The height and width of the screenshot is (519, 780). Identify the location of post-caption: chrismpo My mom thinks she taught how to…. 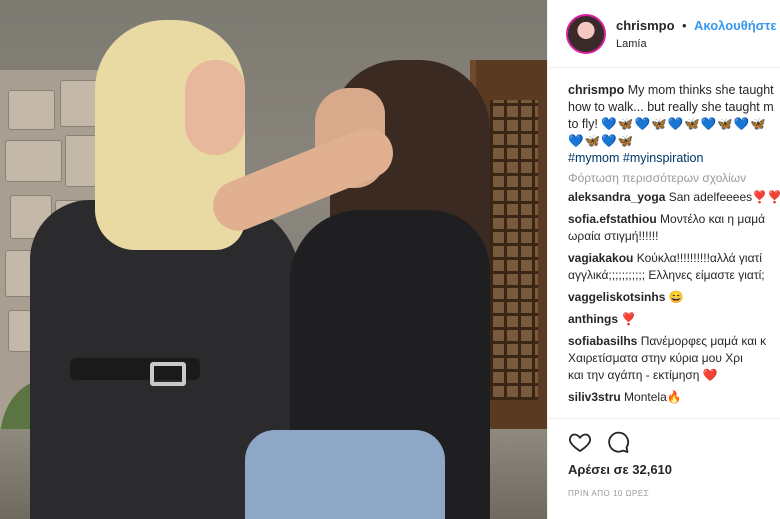
(664, 117).